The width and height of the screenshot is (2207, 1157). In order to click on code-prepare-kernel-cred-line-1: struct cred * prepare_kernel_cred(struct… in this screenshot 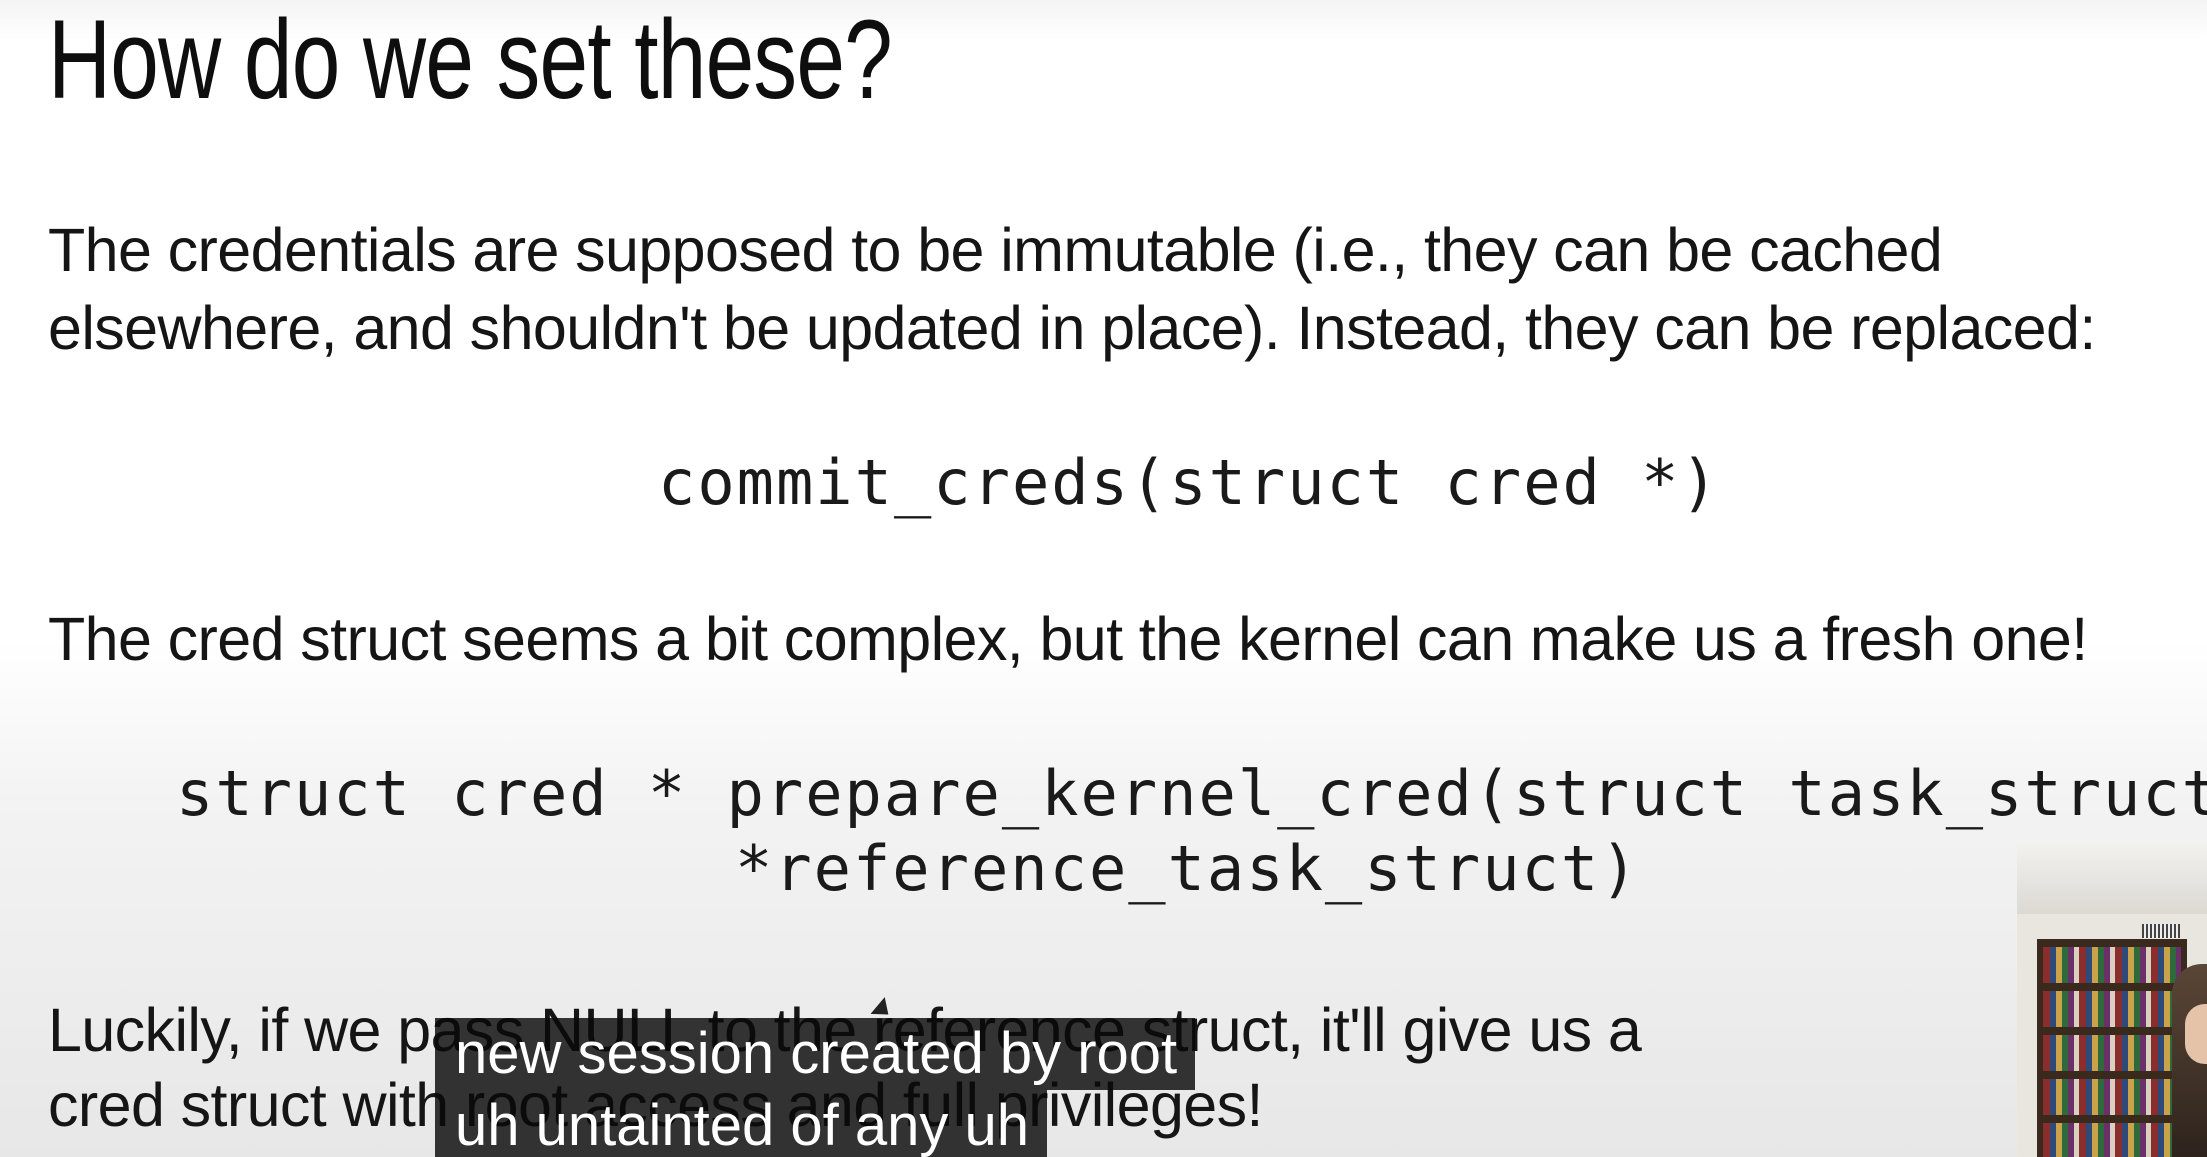, I will do `click(1191, 793)`.